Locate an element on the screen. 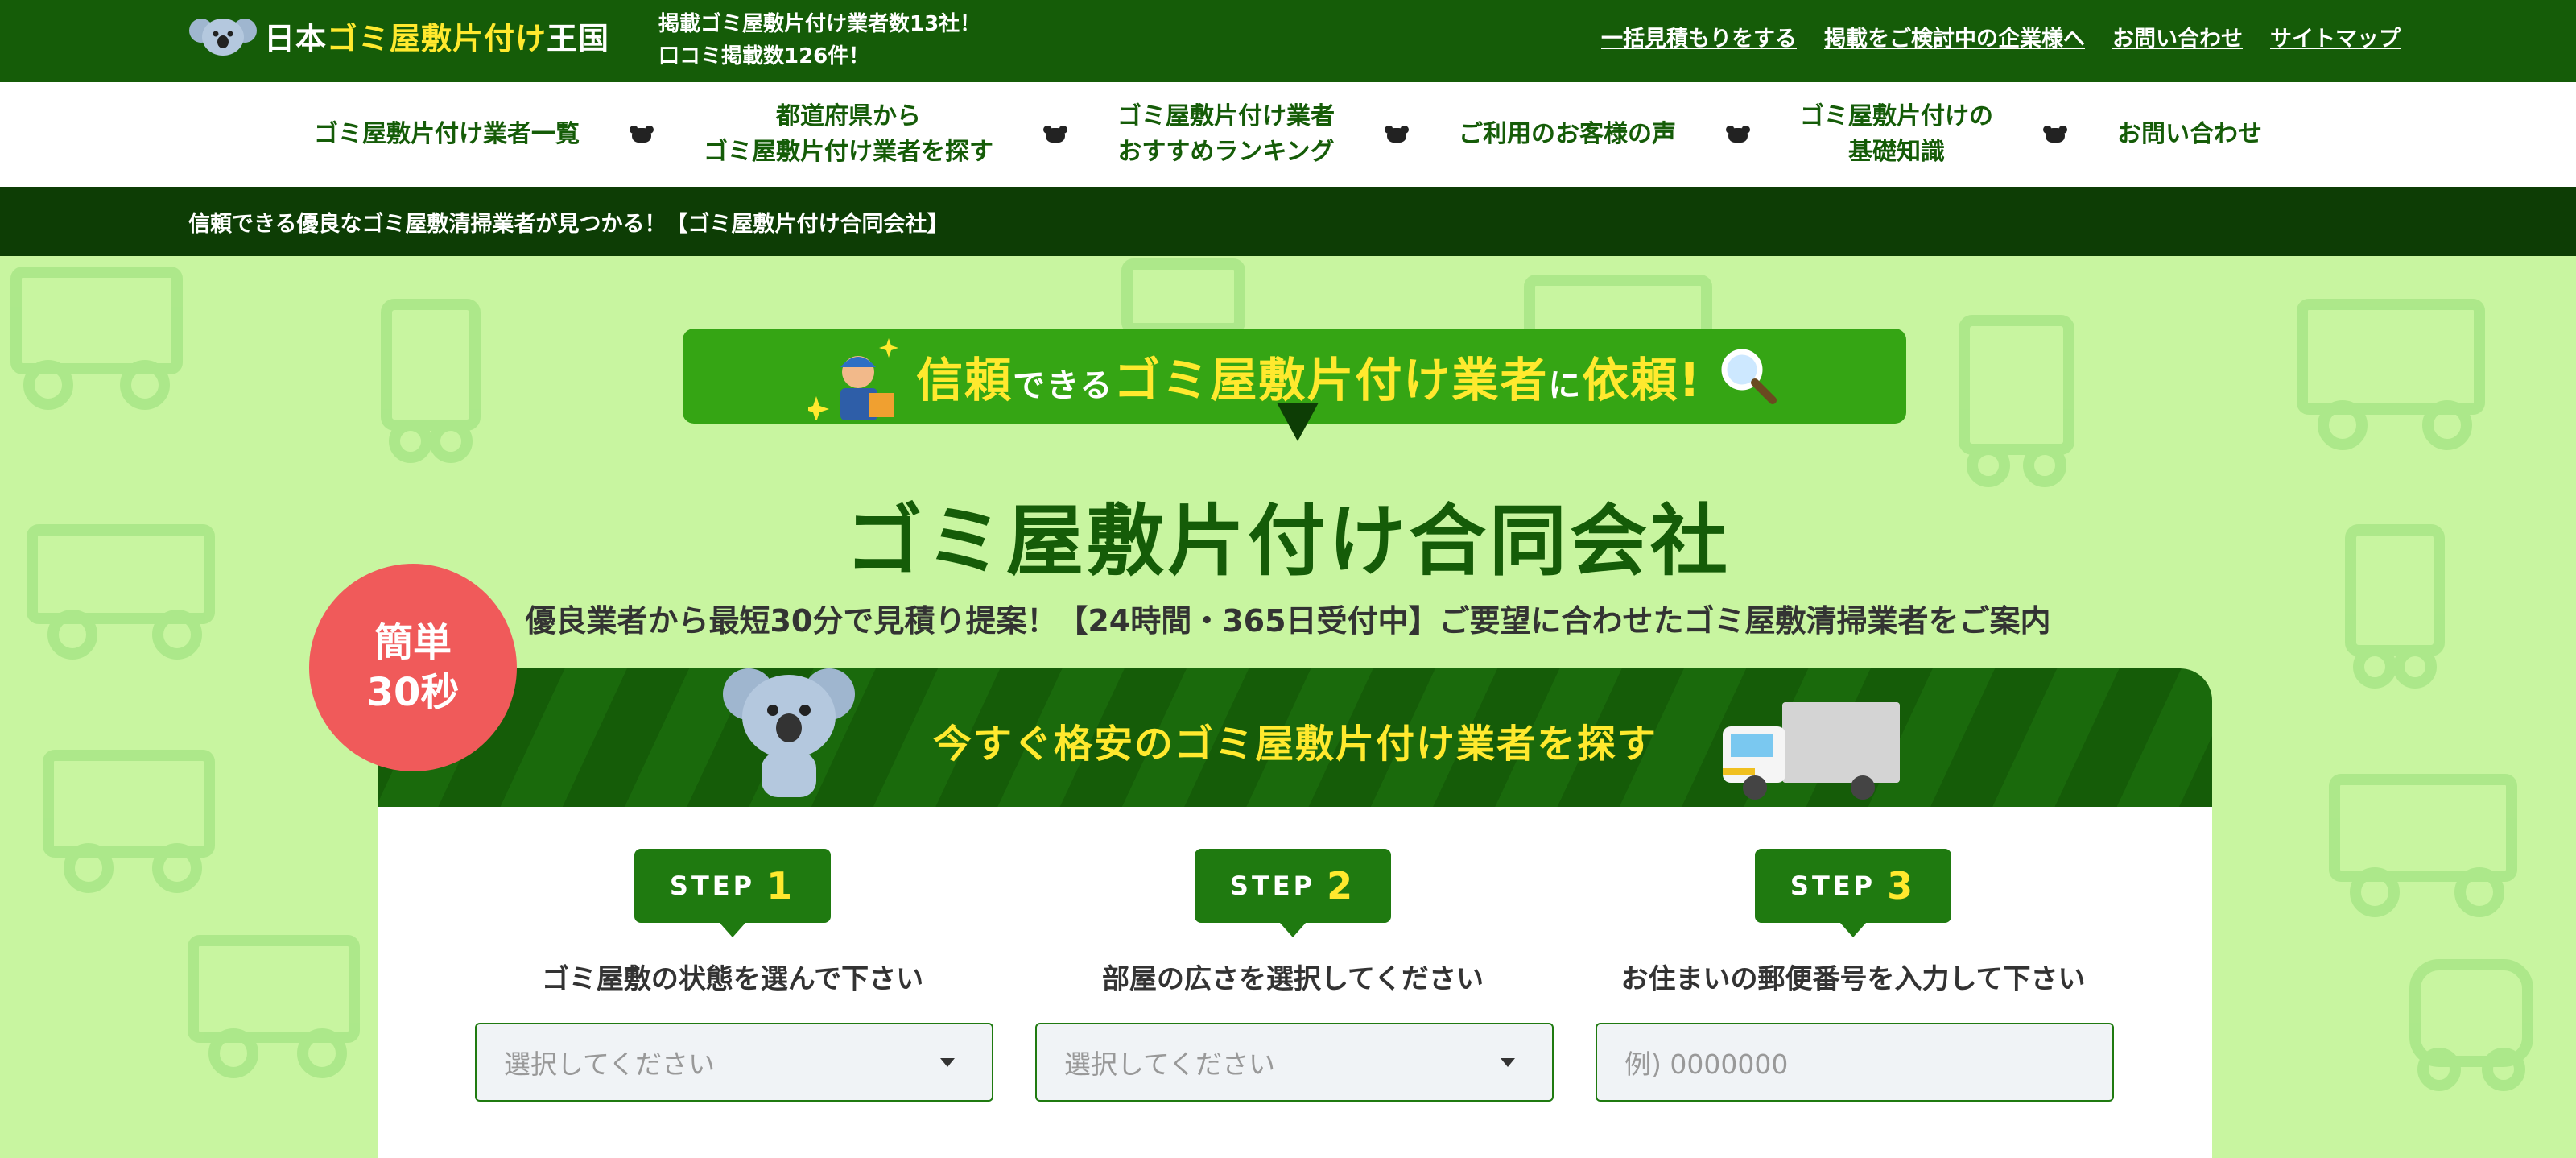  koala-logo-icon is located at coordinates (223, 35).